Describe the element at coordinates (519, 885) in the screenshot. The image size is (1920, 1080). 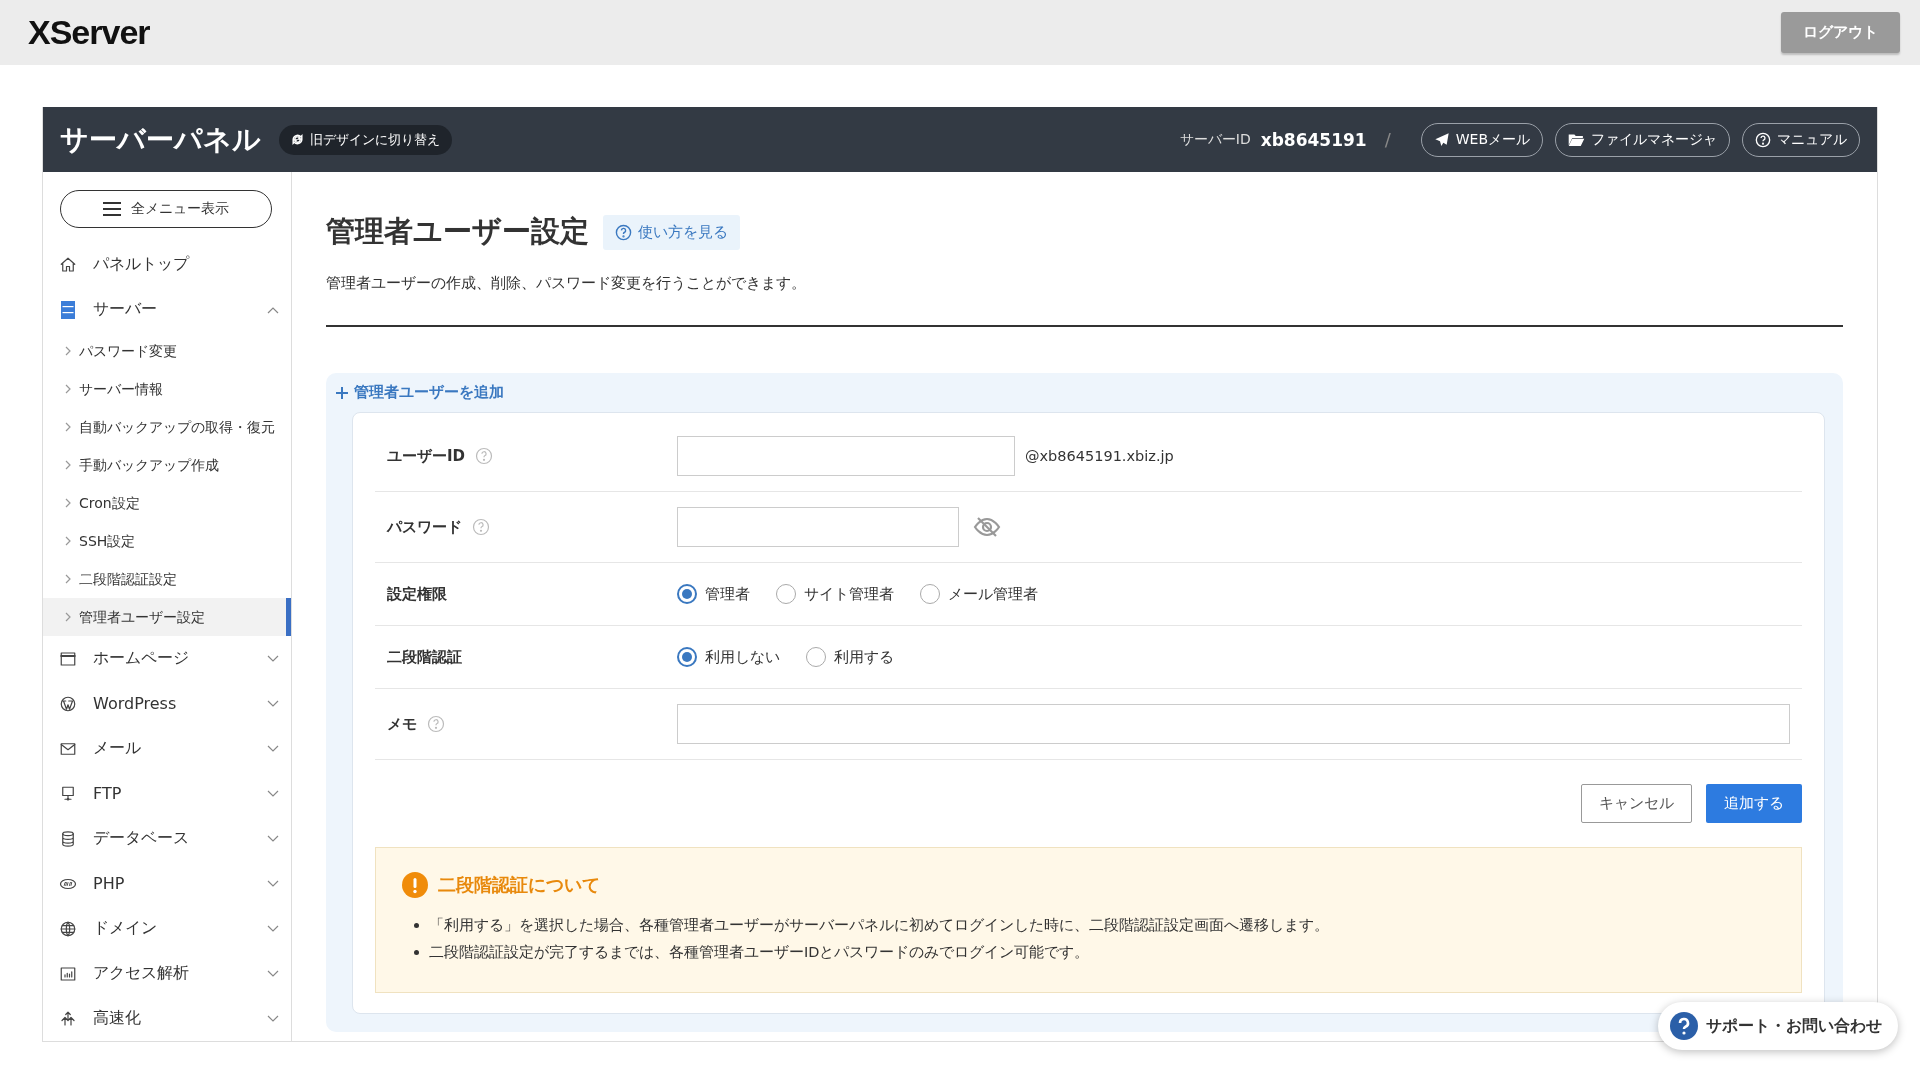
I see `notice-title: 二段階認証について` at that location.